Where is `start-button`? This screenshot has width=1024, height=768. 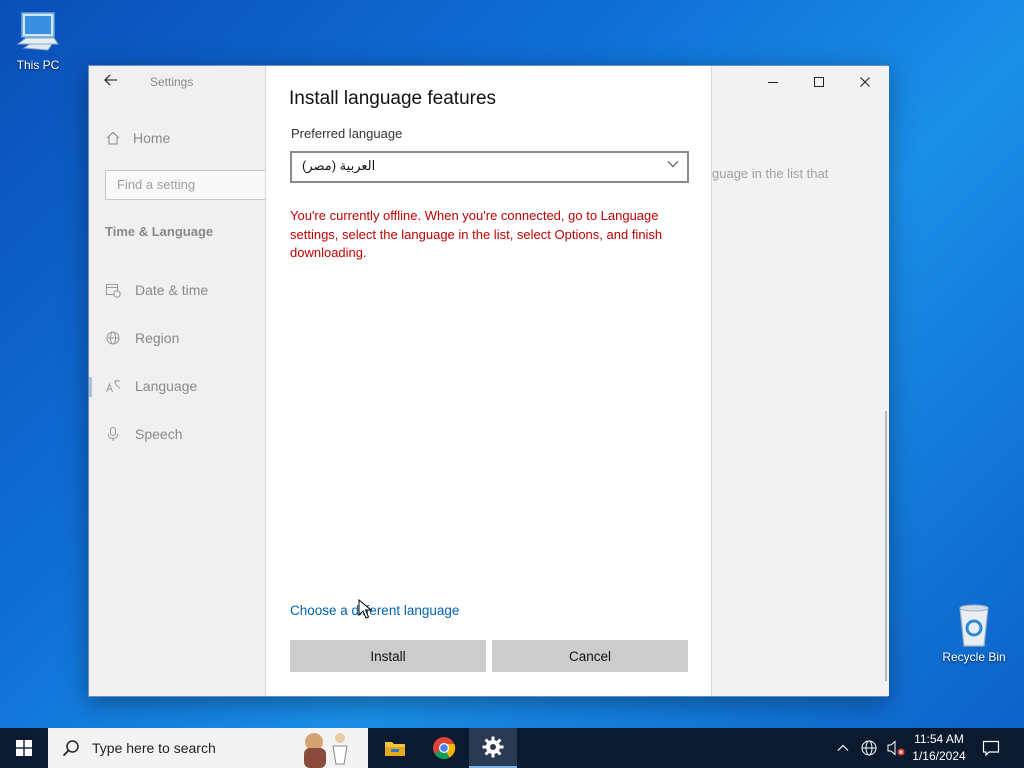
start-button is located at coordinates (24, 748).